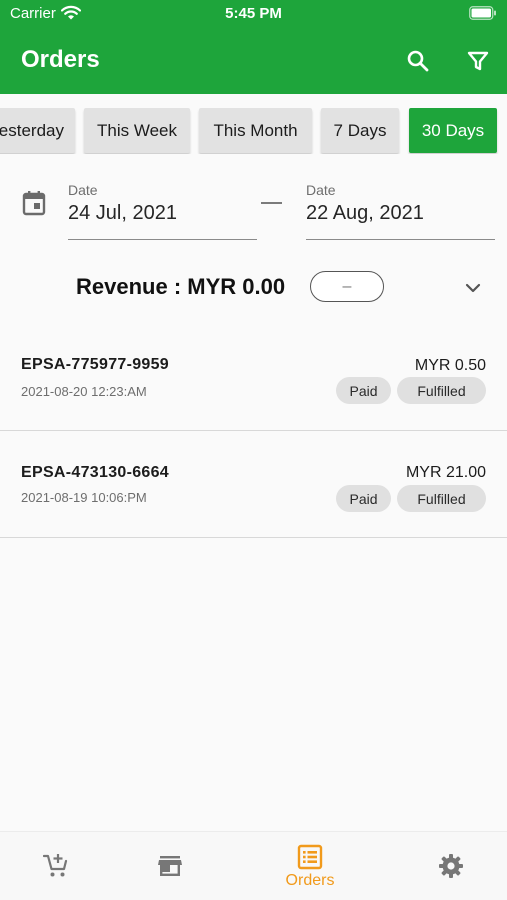 The height and width of the screenshot is (900, 507). I want to click on order-id: EPSA-473130-6664, so click(95, 472).